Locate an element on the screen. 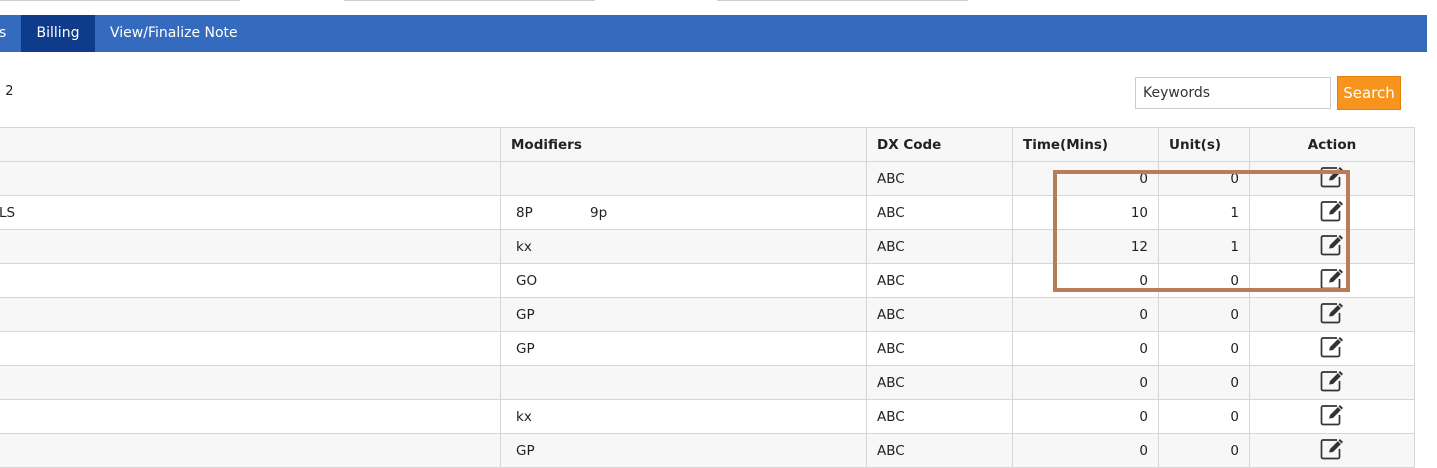  modifier-1: GO is located at coordinates (527, 280).